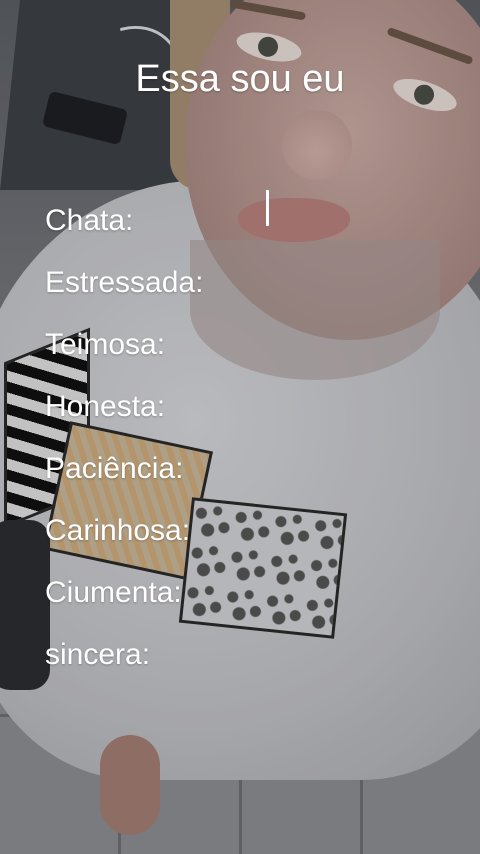 The image size is (480, 854). Describe the element at coordinates (124, 593) in the screenshot. I see `trait-ciumenta: Ciumenta:` at that location.